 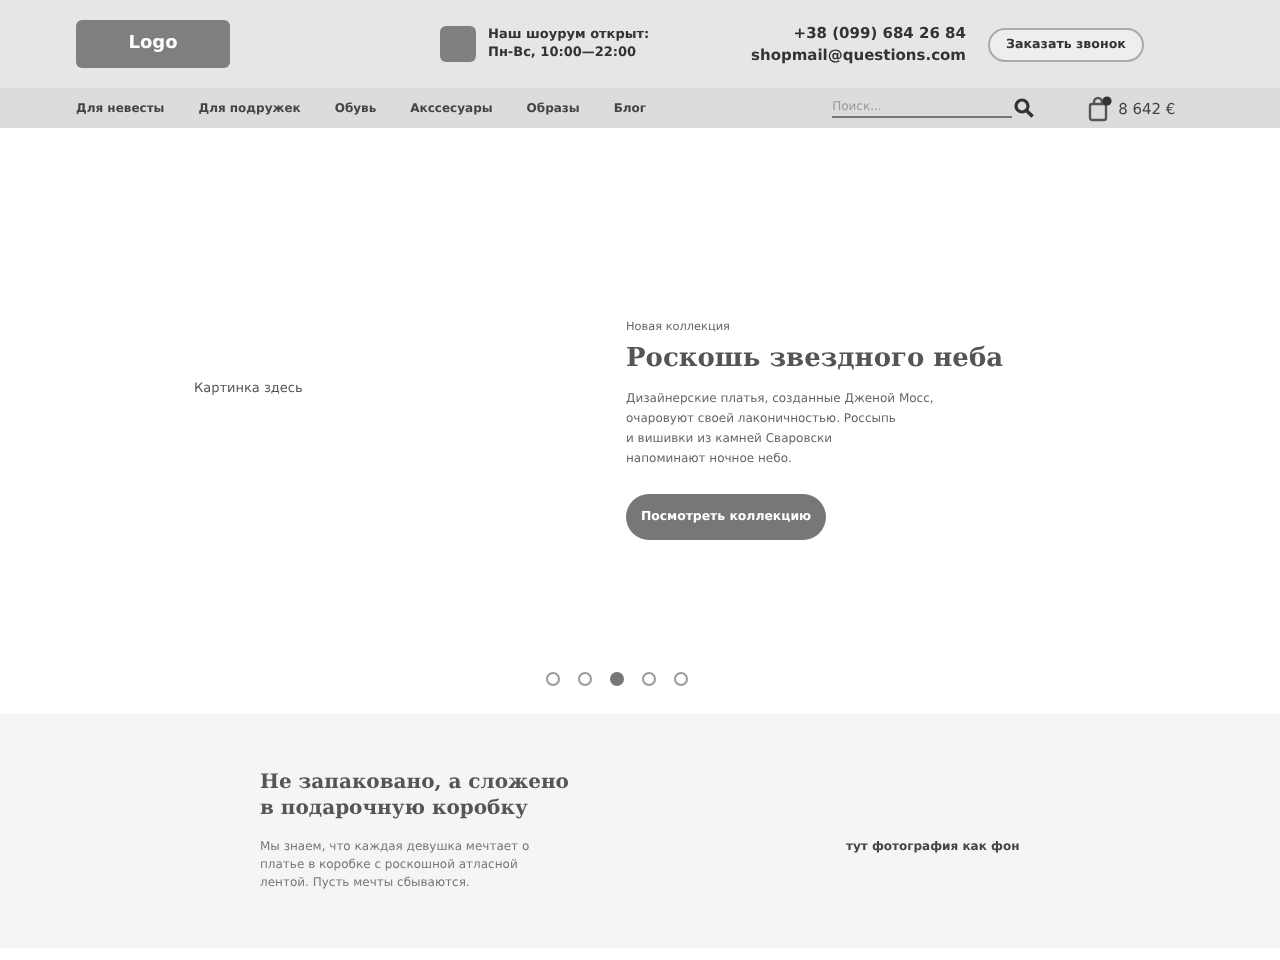 I want to click on showroom-icon, so click(x=458, y=44).